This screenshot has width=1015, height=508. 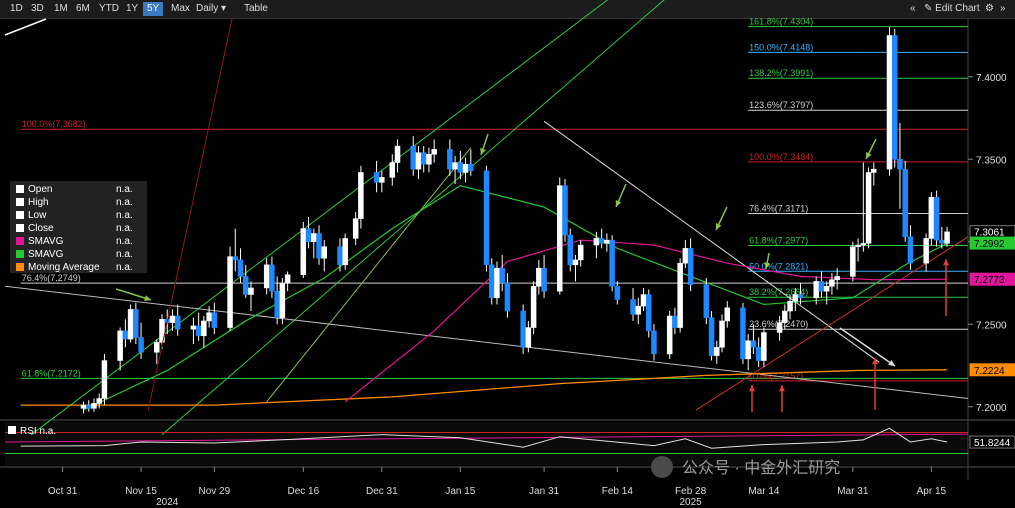 I want to click on price-label-text: 7.2992, so click(x=989, y=244).